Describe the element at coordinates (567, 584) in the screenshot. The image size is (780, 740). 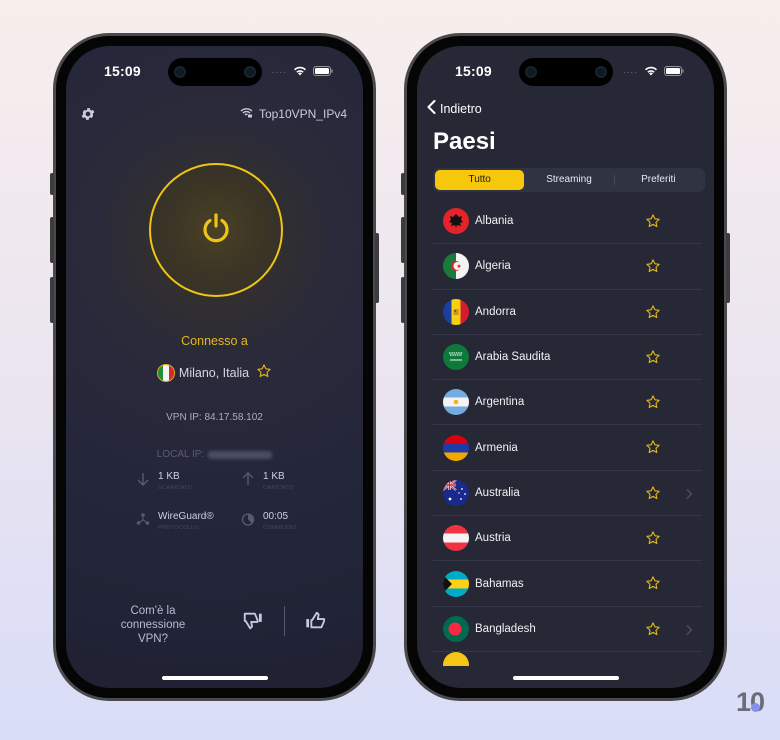
I see `country-row: Bahamas` at that location.